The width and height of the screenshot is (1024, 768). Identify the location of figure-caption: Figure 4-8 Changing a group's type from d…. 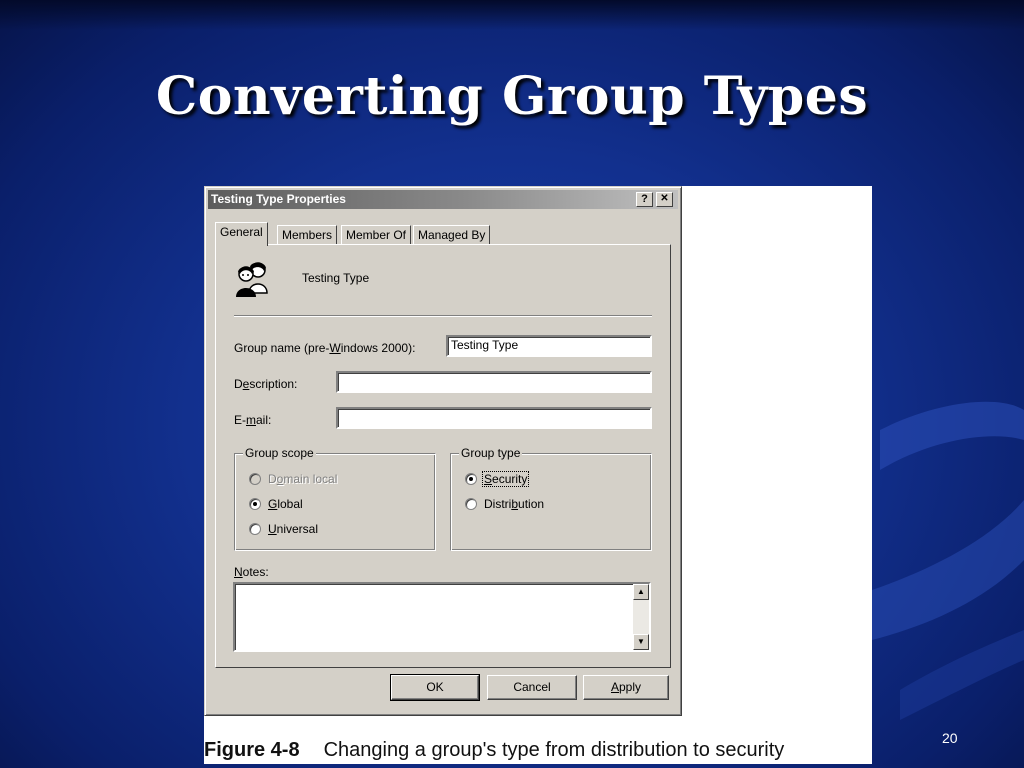
(538, 750).